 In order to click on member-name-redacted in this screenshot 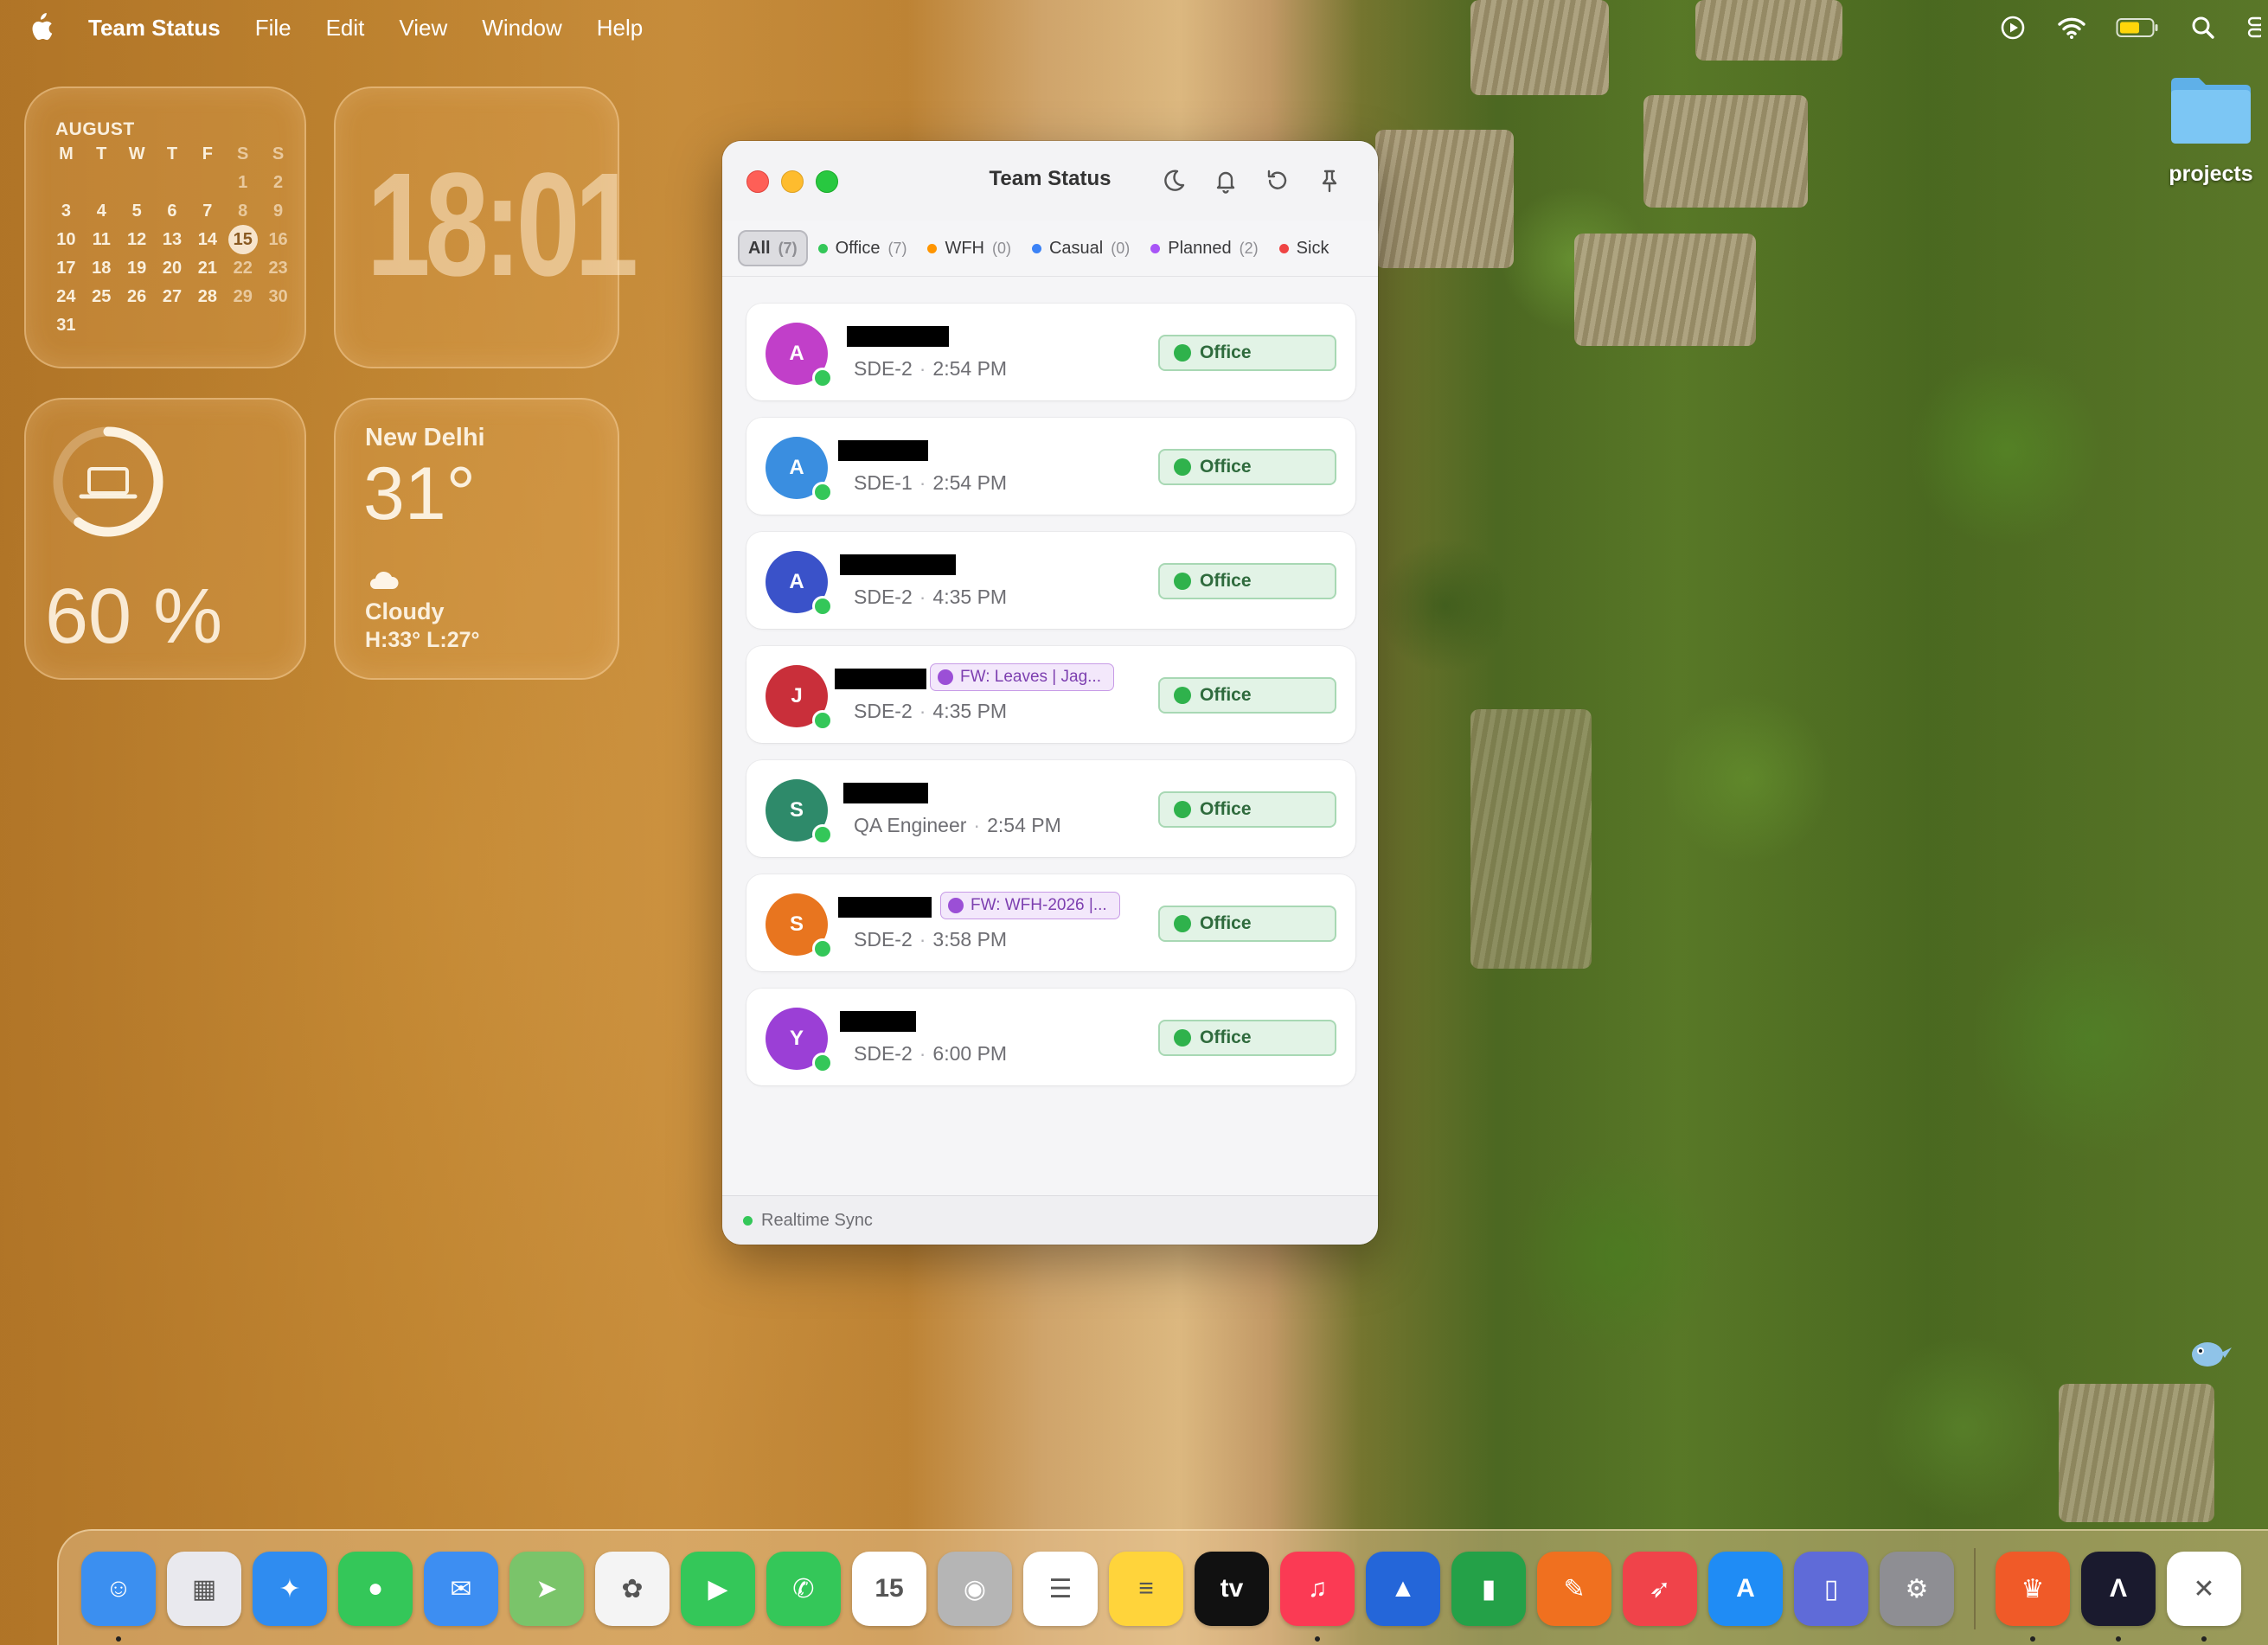, I will do `click(898, 336)`.